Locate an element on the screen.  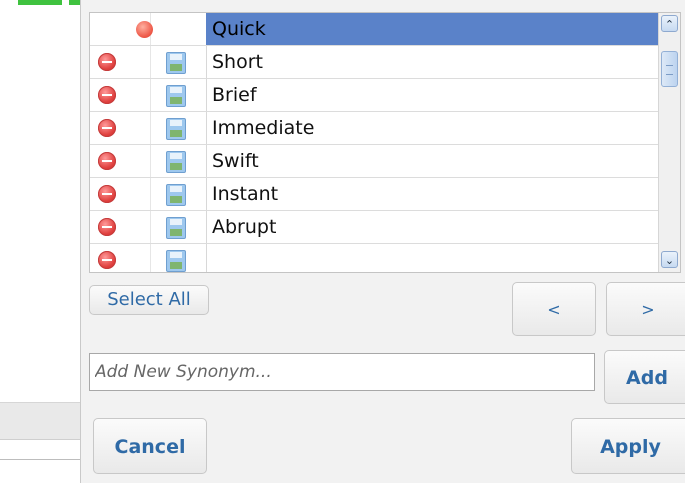
background-toolbar is located at coordinates (40, 421).